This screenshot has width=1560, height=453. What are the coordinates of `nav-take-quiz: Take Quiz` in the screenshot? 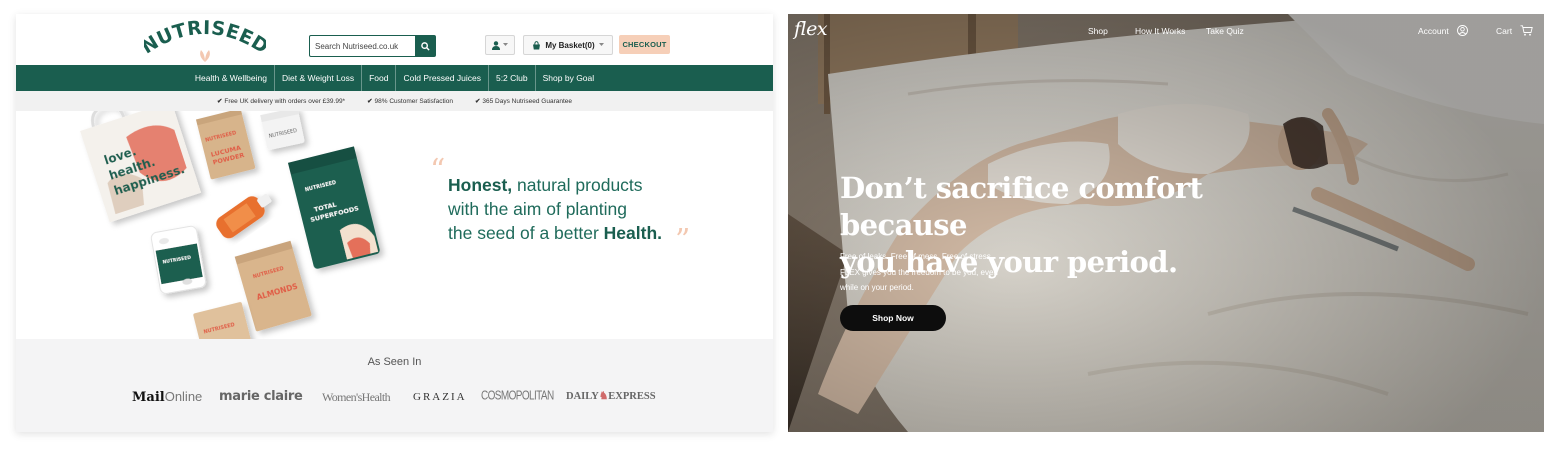 It's located at (1225, 31).